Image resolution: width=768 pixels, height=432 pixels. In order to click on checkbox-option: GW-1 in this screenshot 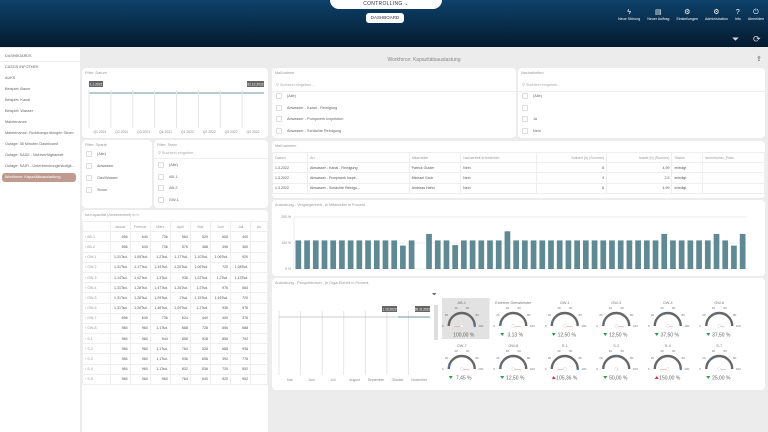, I will do `click(168, 199)`.